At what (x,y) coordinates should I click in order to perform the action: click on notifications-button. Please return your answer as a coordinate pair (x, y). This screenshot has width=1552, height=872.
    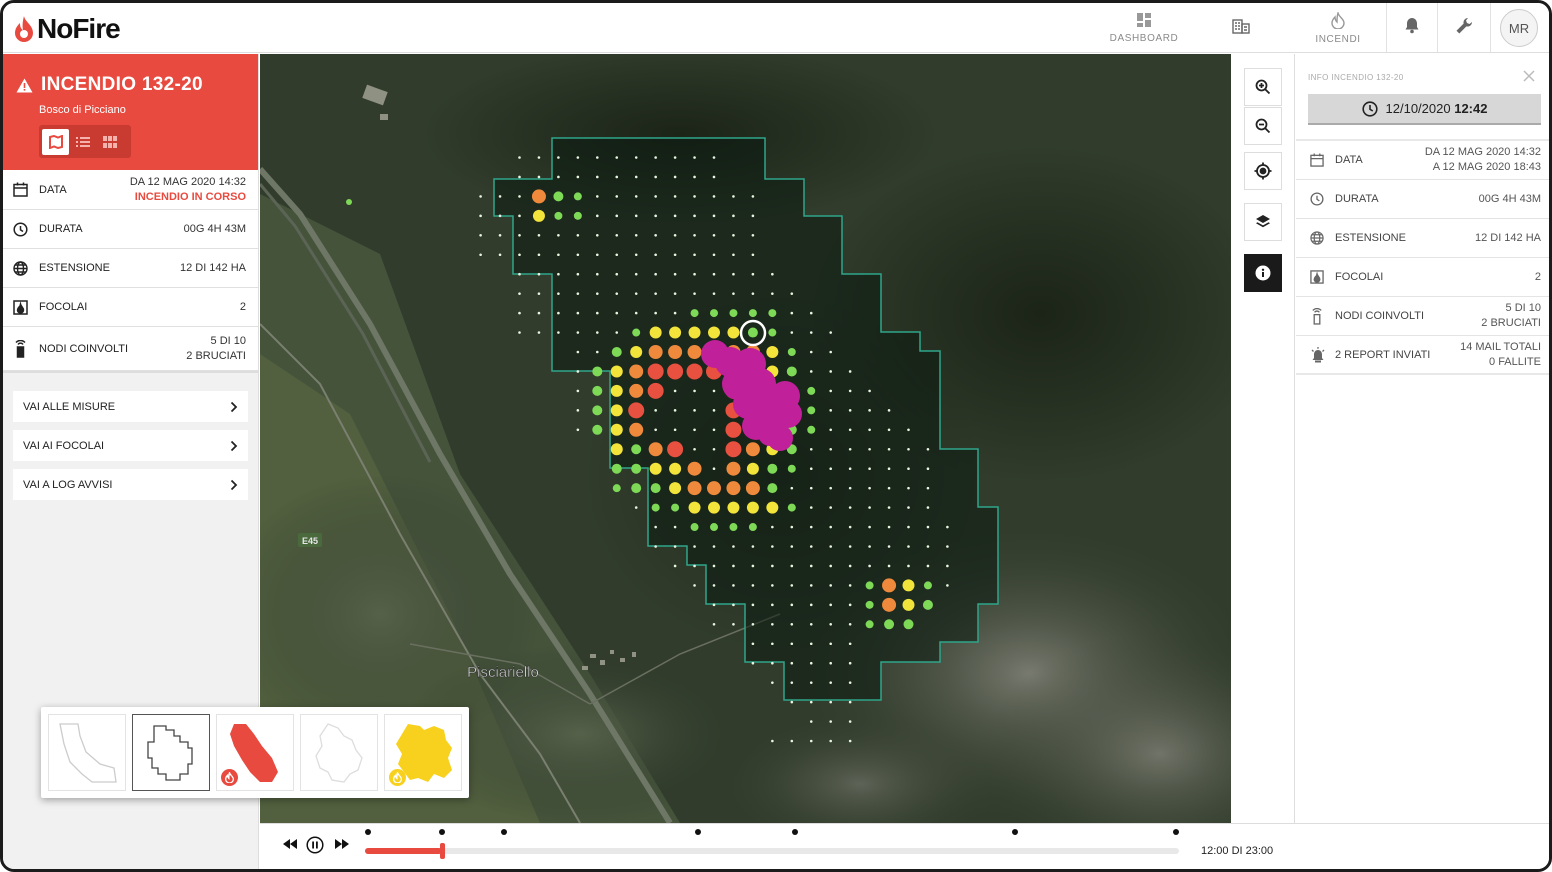
    Looking at the image, I should click on (1412, 28).